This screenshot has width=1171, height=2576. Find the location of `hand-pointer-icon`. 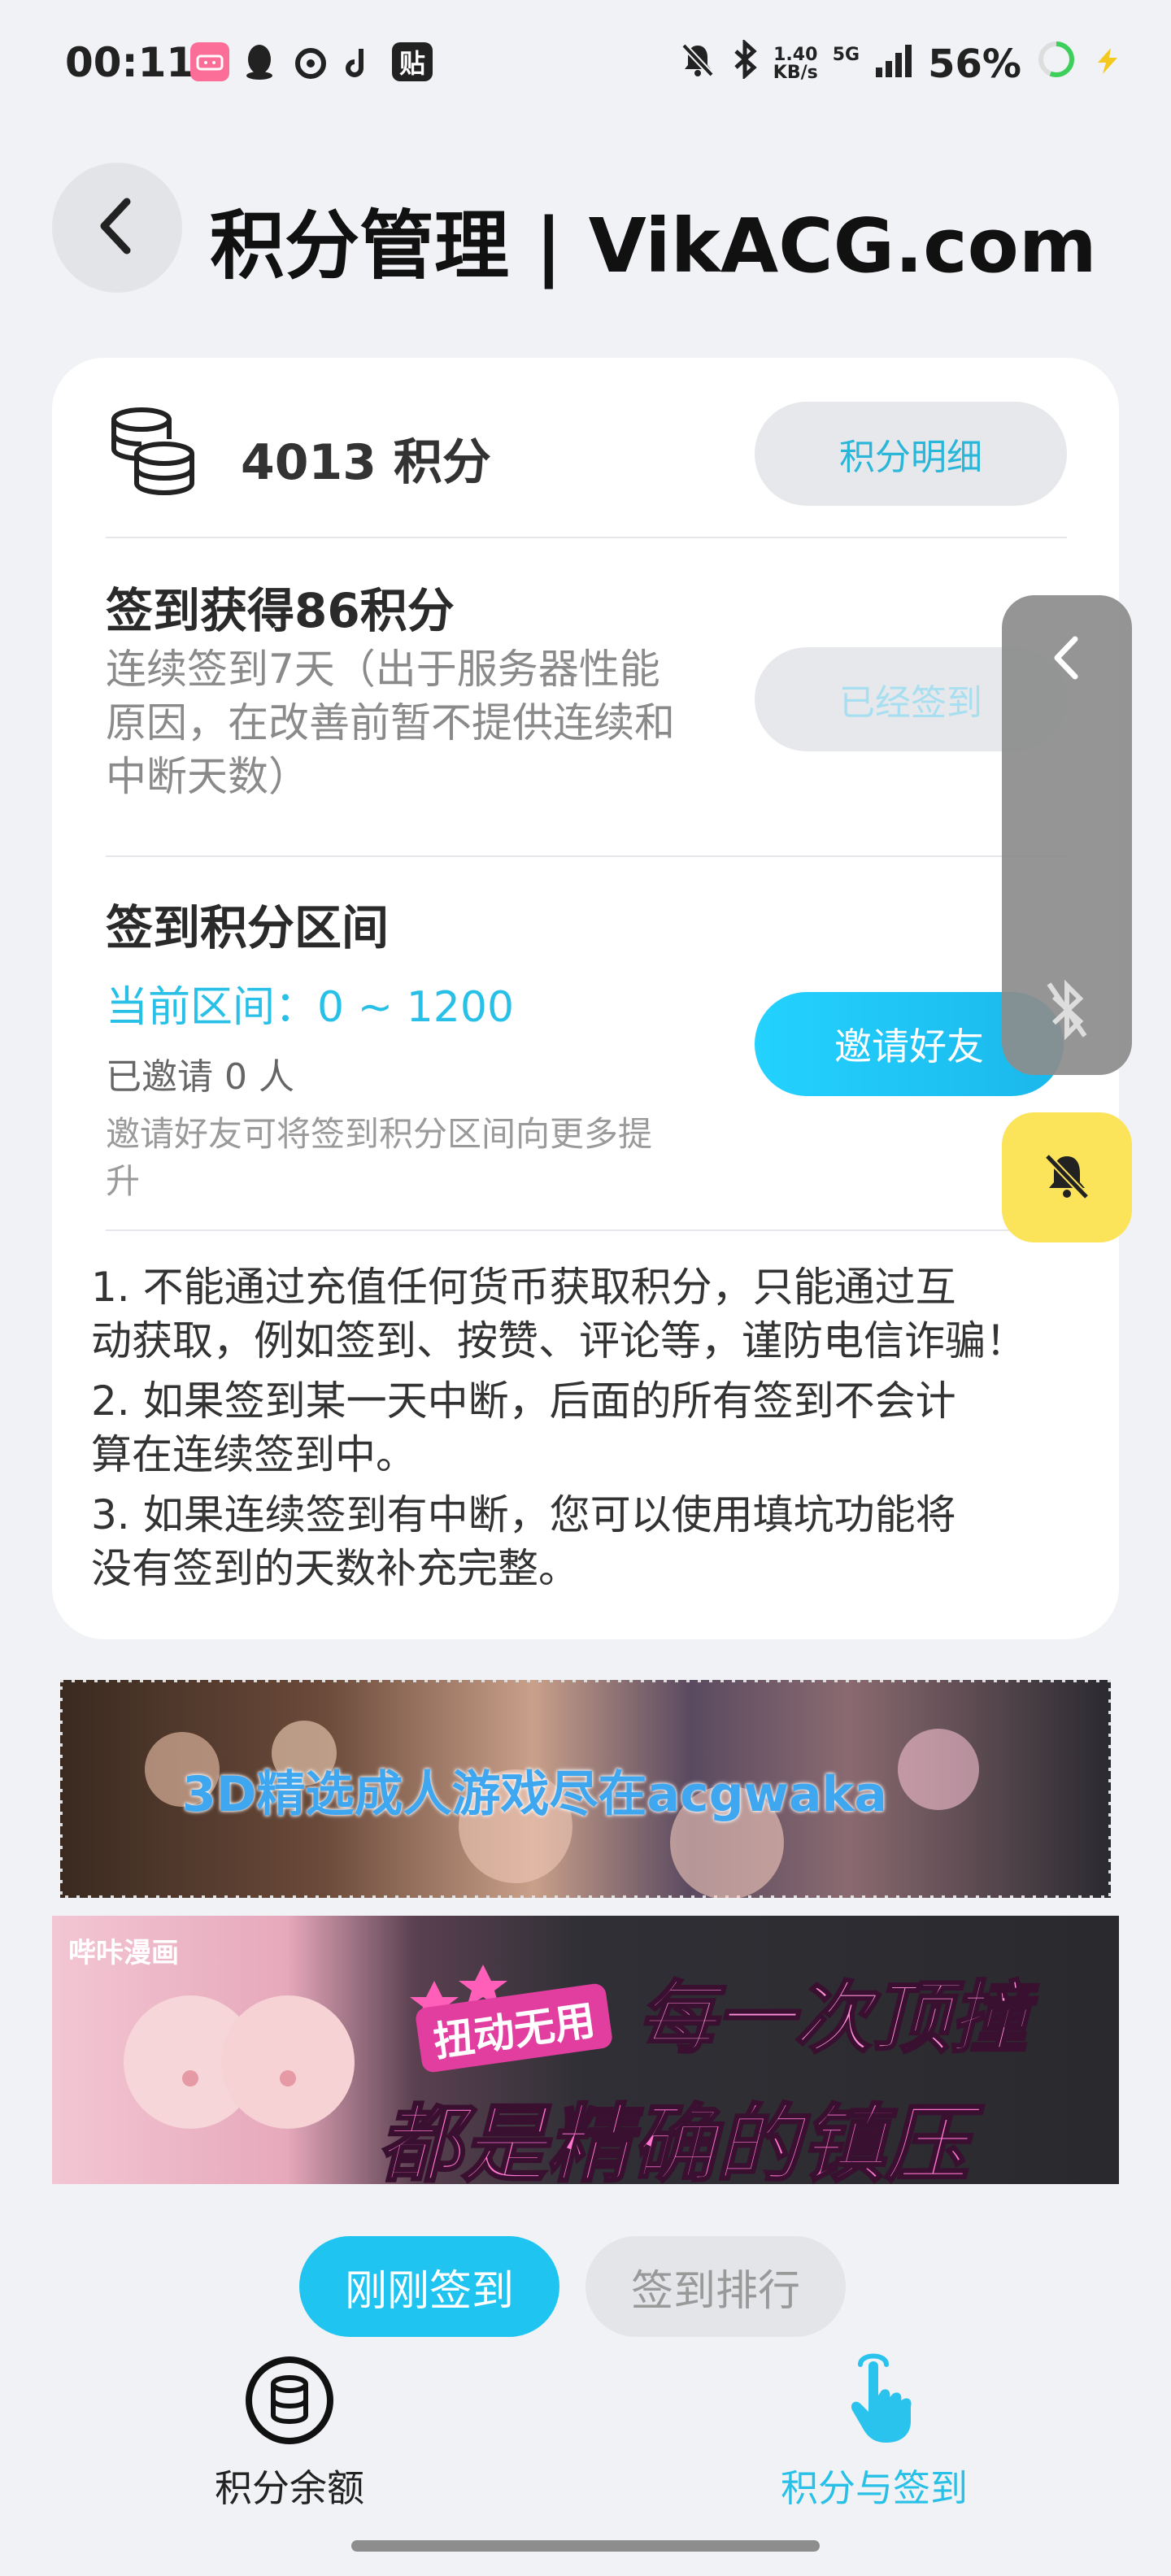

hand-pointer-icon is located at coordinates (882, 2400).